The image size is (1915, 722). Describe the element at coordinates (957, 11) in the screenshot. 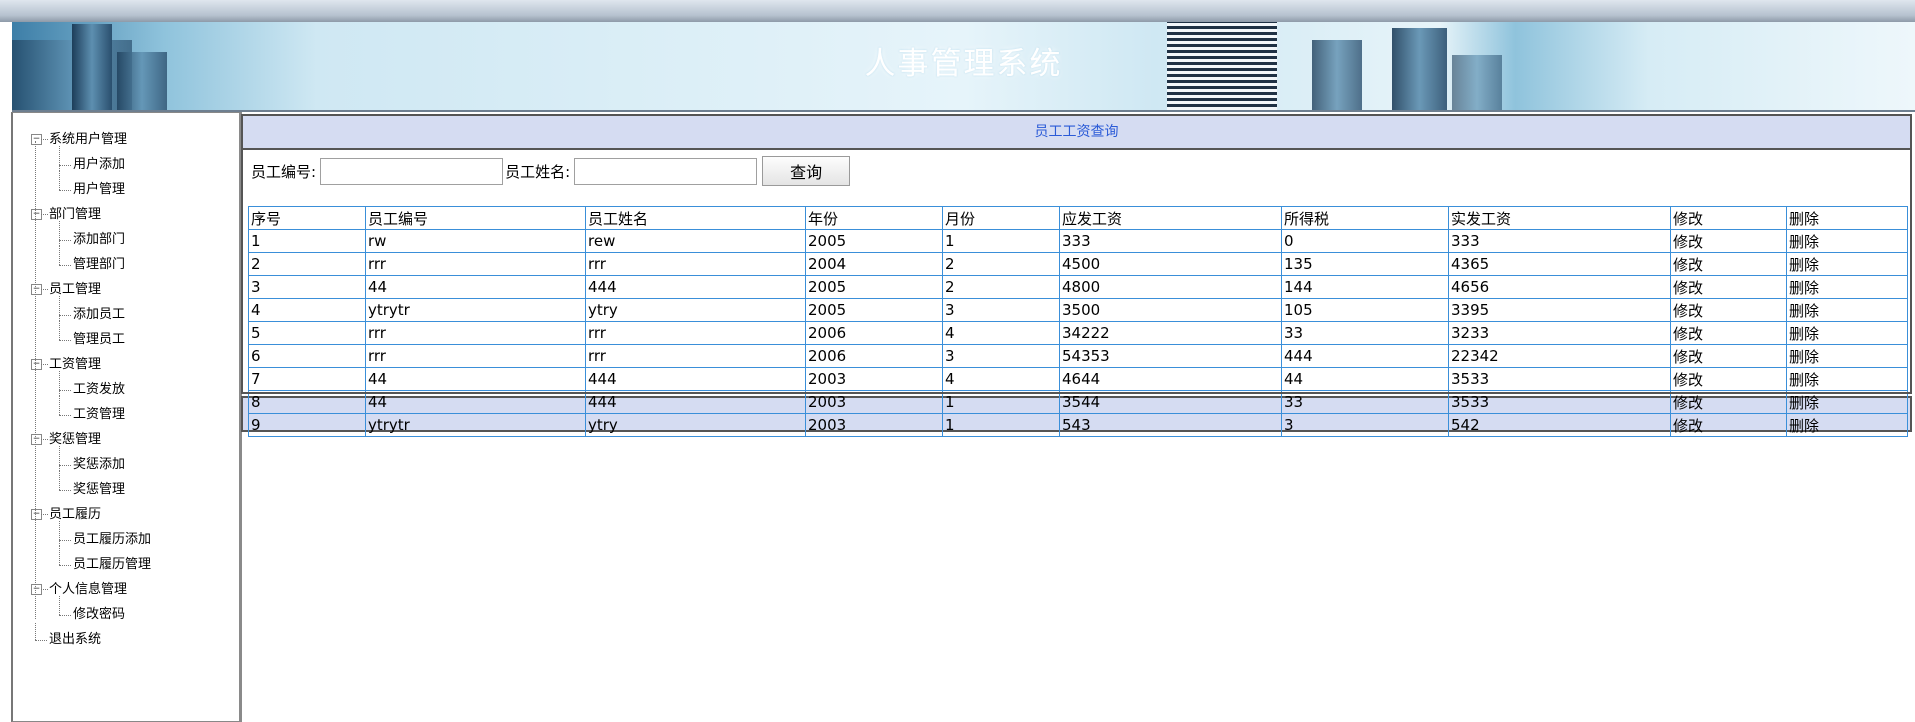

I see `top-bar` at that location.